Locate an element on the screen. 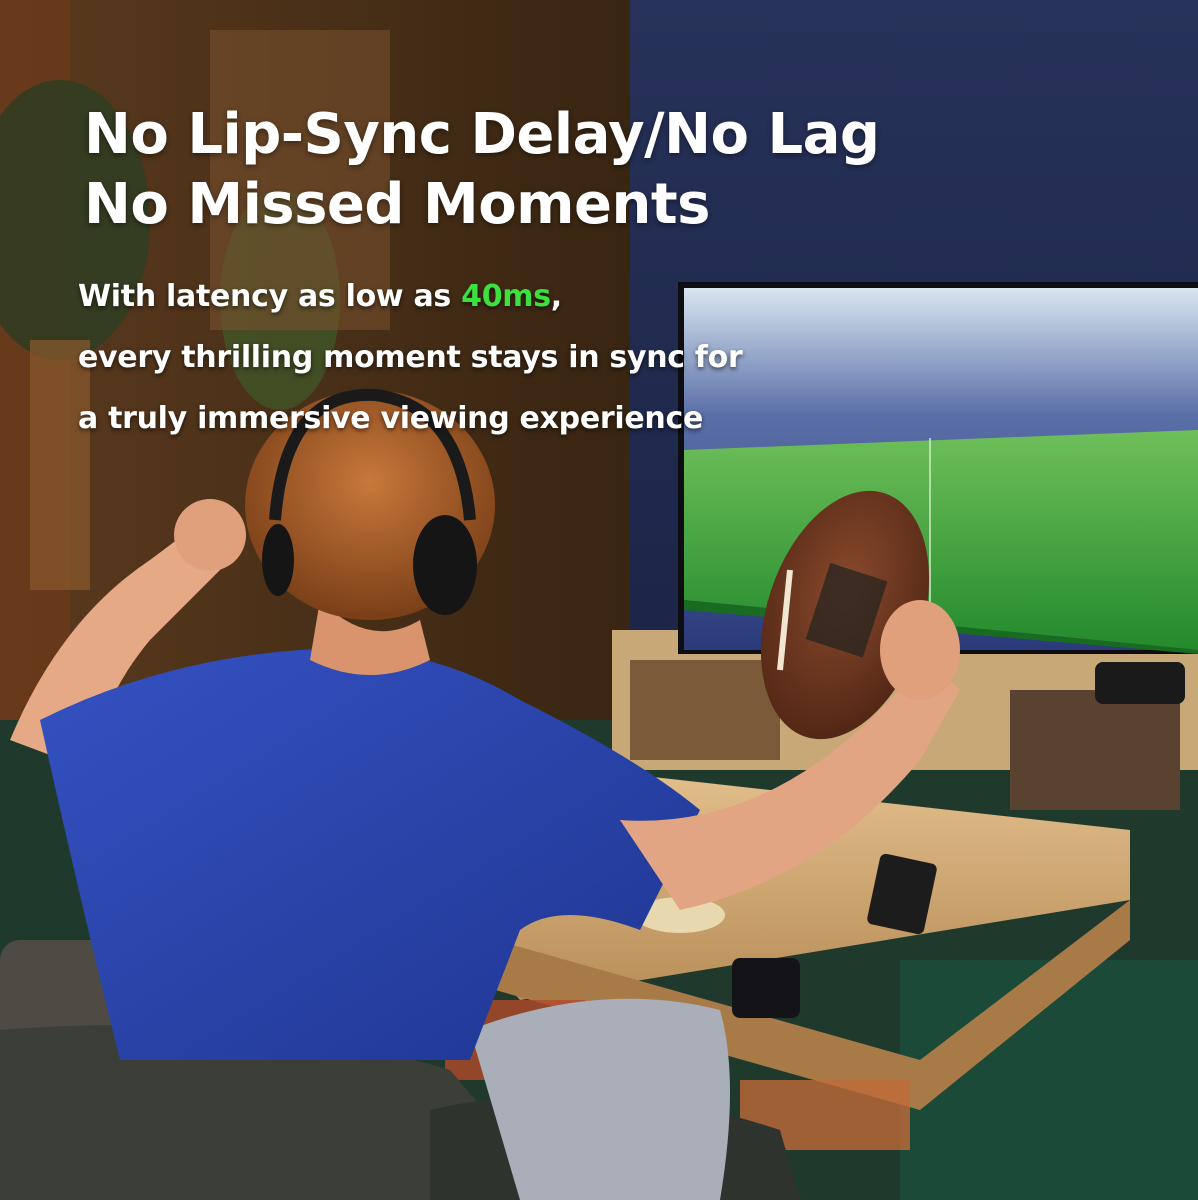  subtext-line-2: every thrilling moment stays in sync for is located at coordinates (410, 357).